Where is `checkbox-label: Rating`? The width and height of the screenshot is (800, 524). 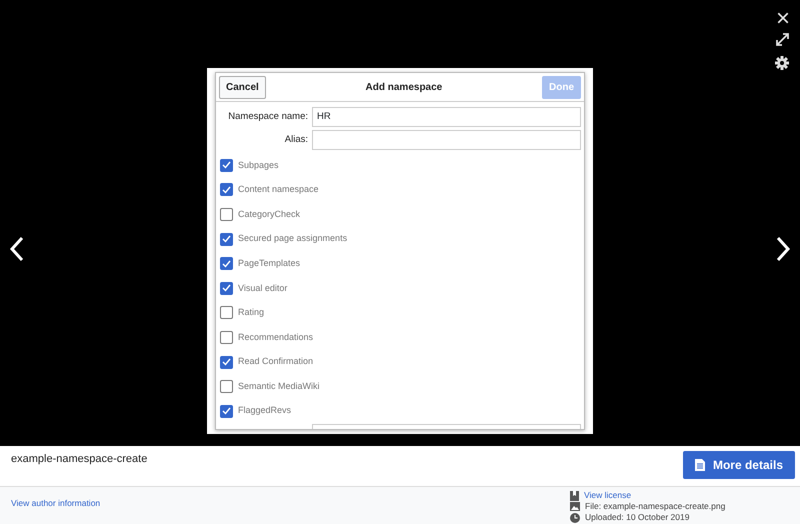
checkbox-label: Rating is located at coordinates (251, 313).